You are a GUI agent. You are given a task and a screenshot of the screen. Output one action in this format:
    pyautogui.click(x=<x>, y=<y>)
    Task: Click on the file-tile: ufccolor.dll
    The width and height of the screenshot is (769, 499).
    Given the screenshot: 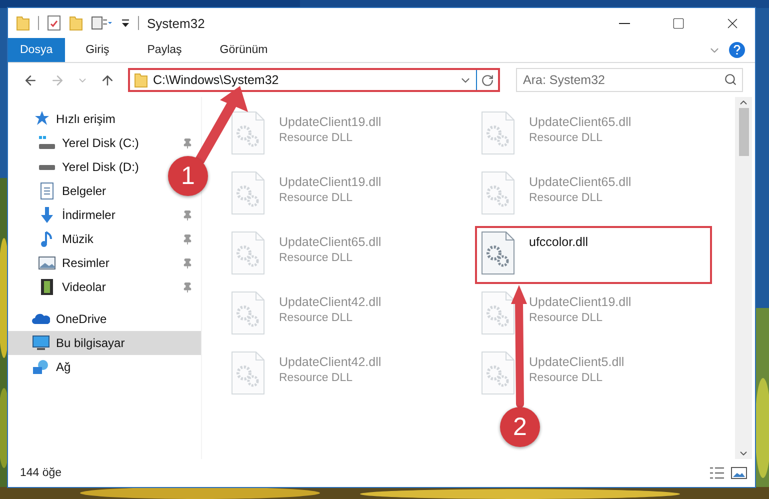 What is the action you would take?
    pyautogui.click(x=593, y=255)
    